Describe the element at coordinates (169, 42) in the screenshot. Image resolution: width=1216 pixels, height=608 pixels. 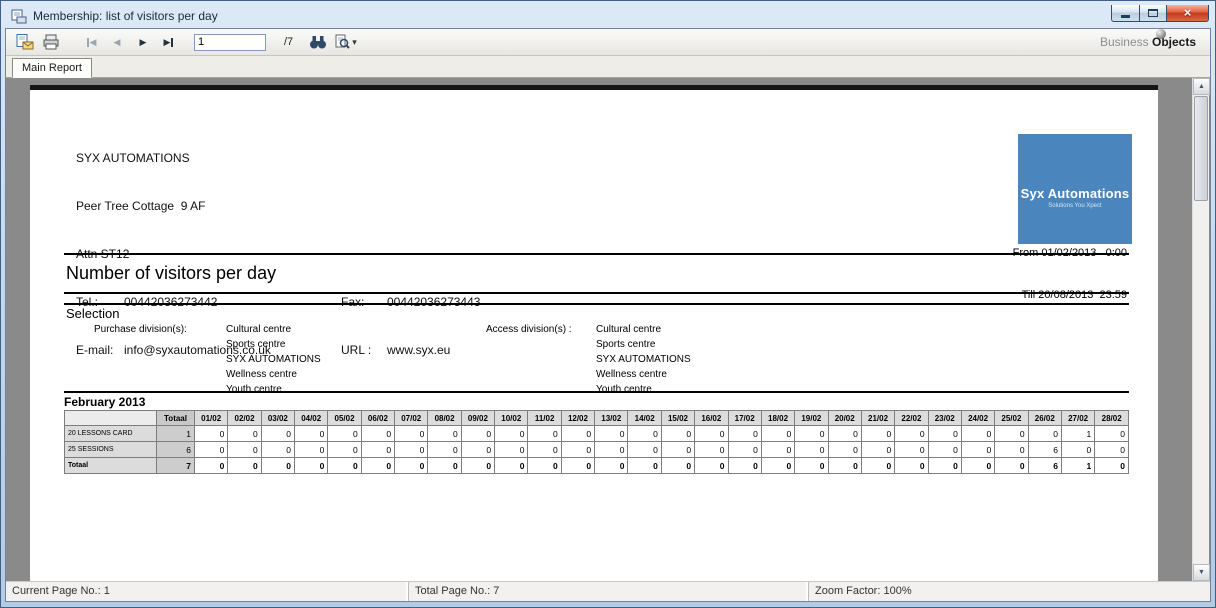
I see `last-page-button: ▶` at that location.